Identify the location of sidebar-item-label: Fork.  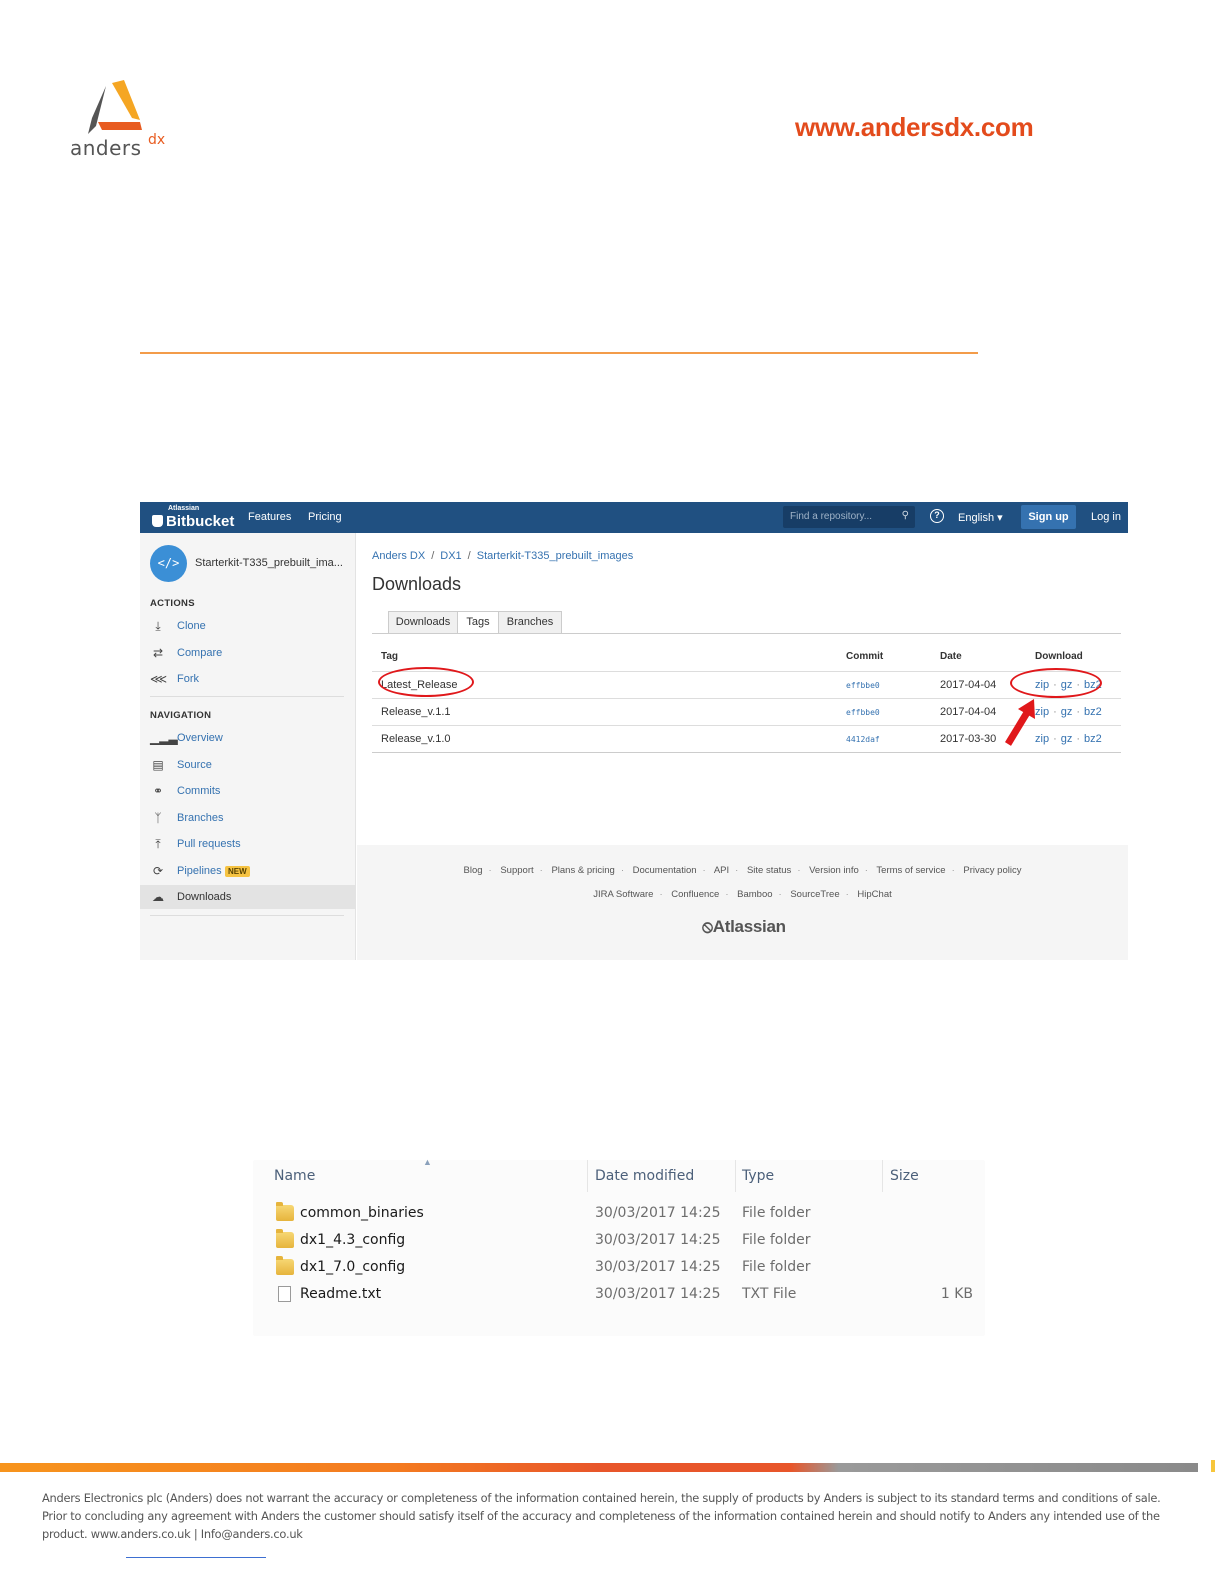
(188, 679).